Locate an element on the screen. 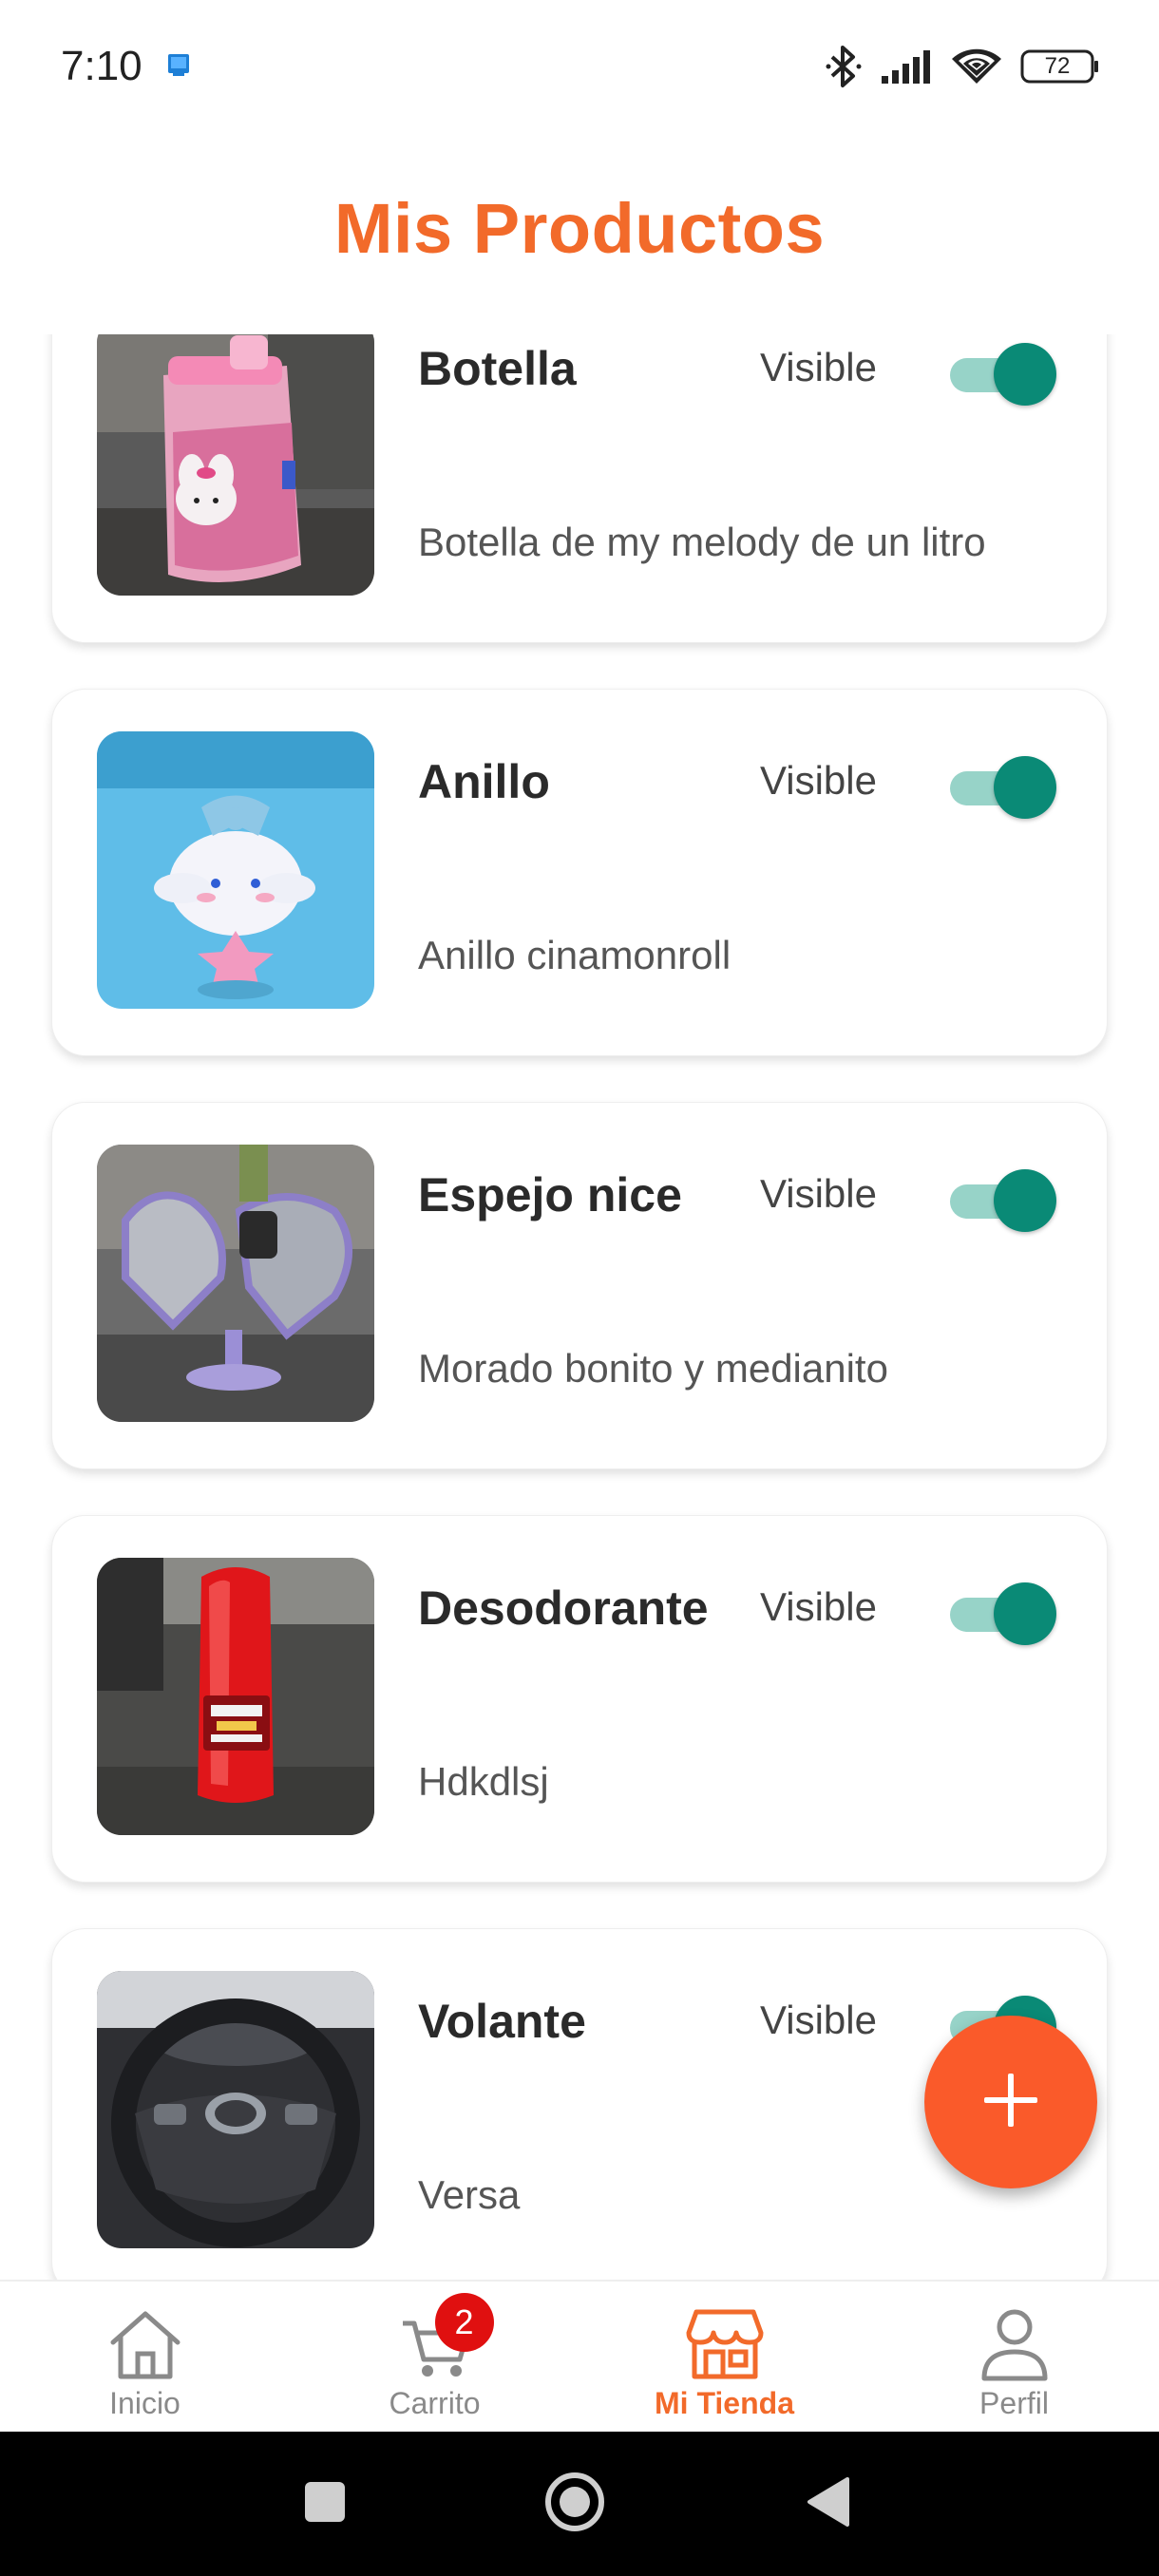 The height and width of the screenshot is (2576, 1159). nav-label: Mi Tienda is located at coordinates (724, 2403).